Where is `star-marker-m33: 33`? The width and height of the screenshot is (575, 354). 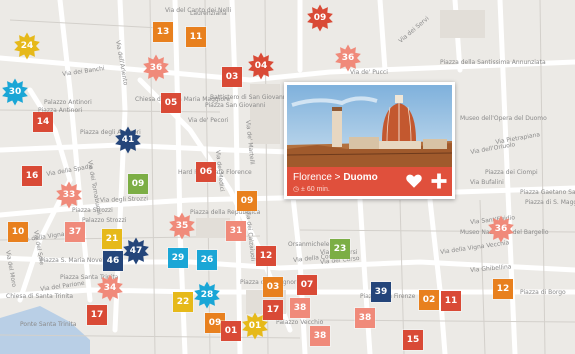
star-marker-m33: 33 is located at coordinates (69, 195).